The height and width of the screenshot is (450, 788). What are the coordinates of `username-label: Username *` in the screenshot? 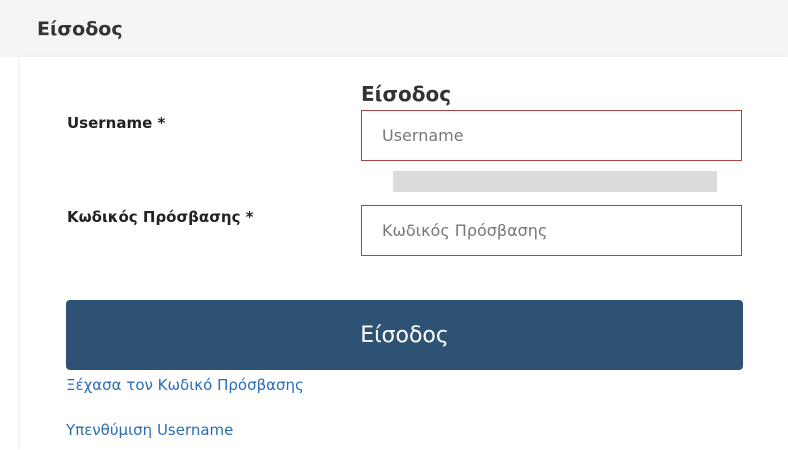 It's located at (116, 123).